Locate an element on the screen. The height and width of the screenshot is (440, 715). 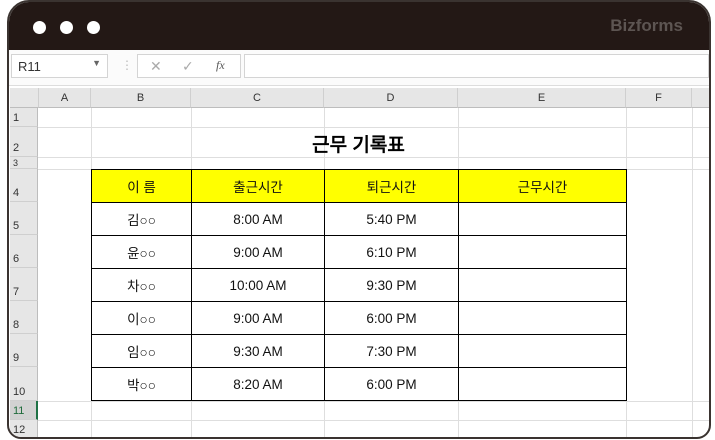
chevron-down-icon: ▼ is located at coordinates (96, 63).